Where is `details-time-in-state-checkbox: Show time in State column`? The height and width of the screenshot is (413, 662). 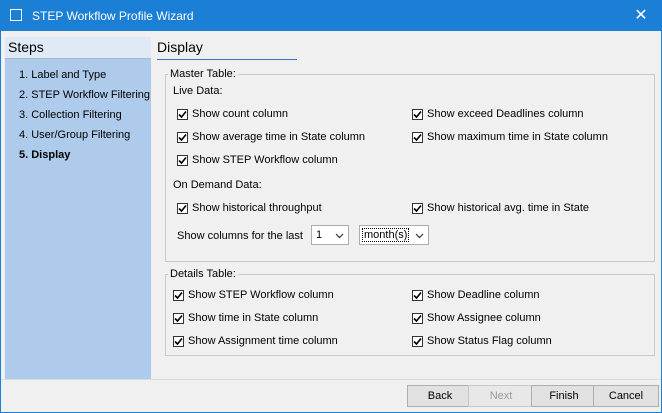
details-time-in-state-checkbox: Show time in State column is located at coordinates (245, 318).